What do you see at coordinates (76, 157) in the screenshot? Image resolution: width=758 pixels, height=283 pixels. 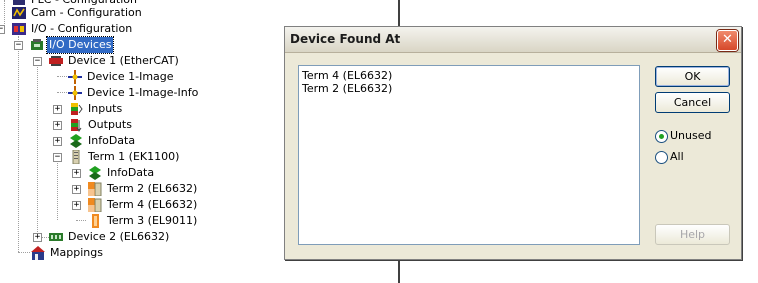 I see `coupler-terminal-icon` at bounding box center [76, 157].